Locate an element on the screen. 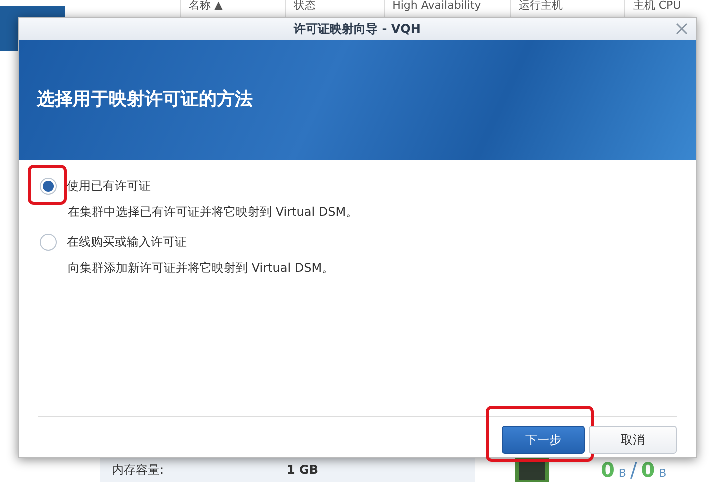  memory-value: 1 GB is located at coordinates (303, 470).